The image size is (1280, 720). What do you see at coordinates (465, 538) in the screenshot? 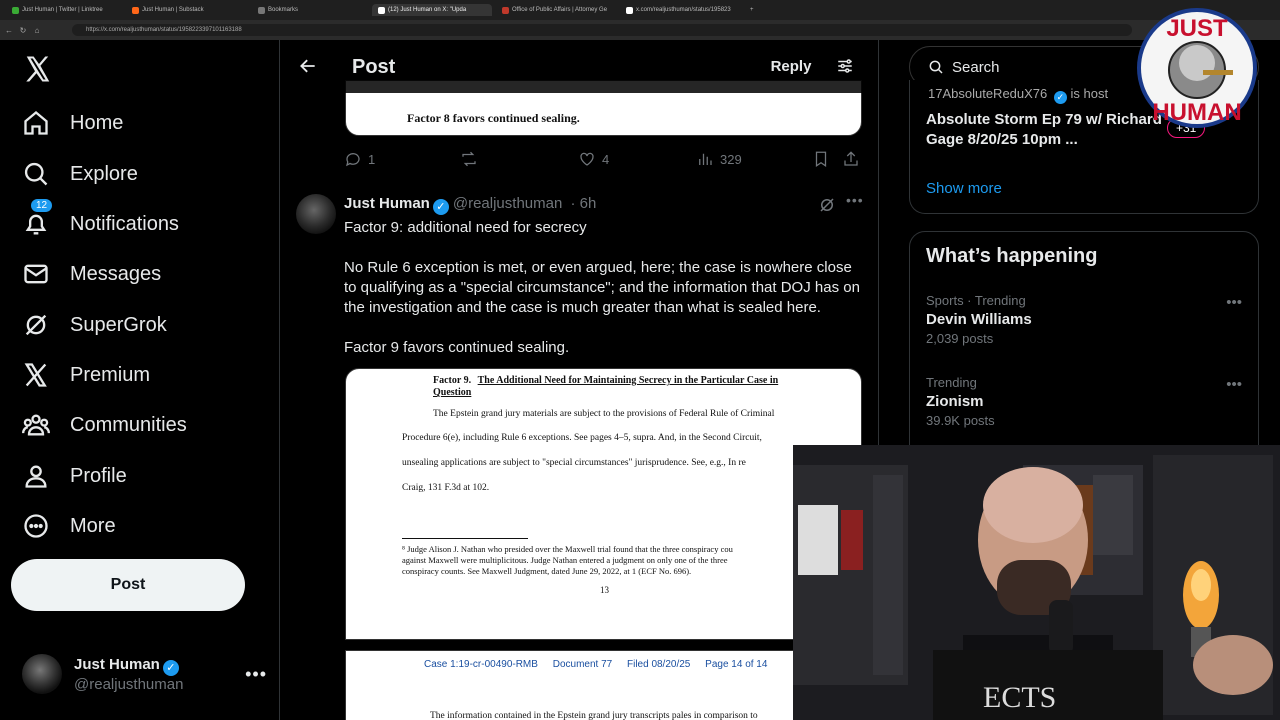
I see `footnote-divider` at bounding box center [465, 538].